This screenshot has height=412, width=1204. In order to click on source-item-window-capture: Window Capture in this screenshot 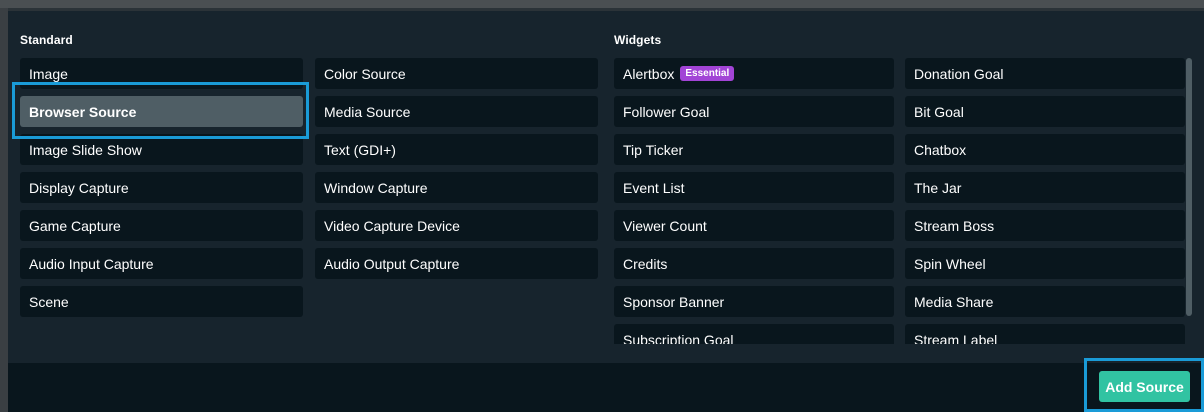, I will do `click(456, 187)`.